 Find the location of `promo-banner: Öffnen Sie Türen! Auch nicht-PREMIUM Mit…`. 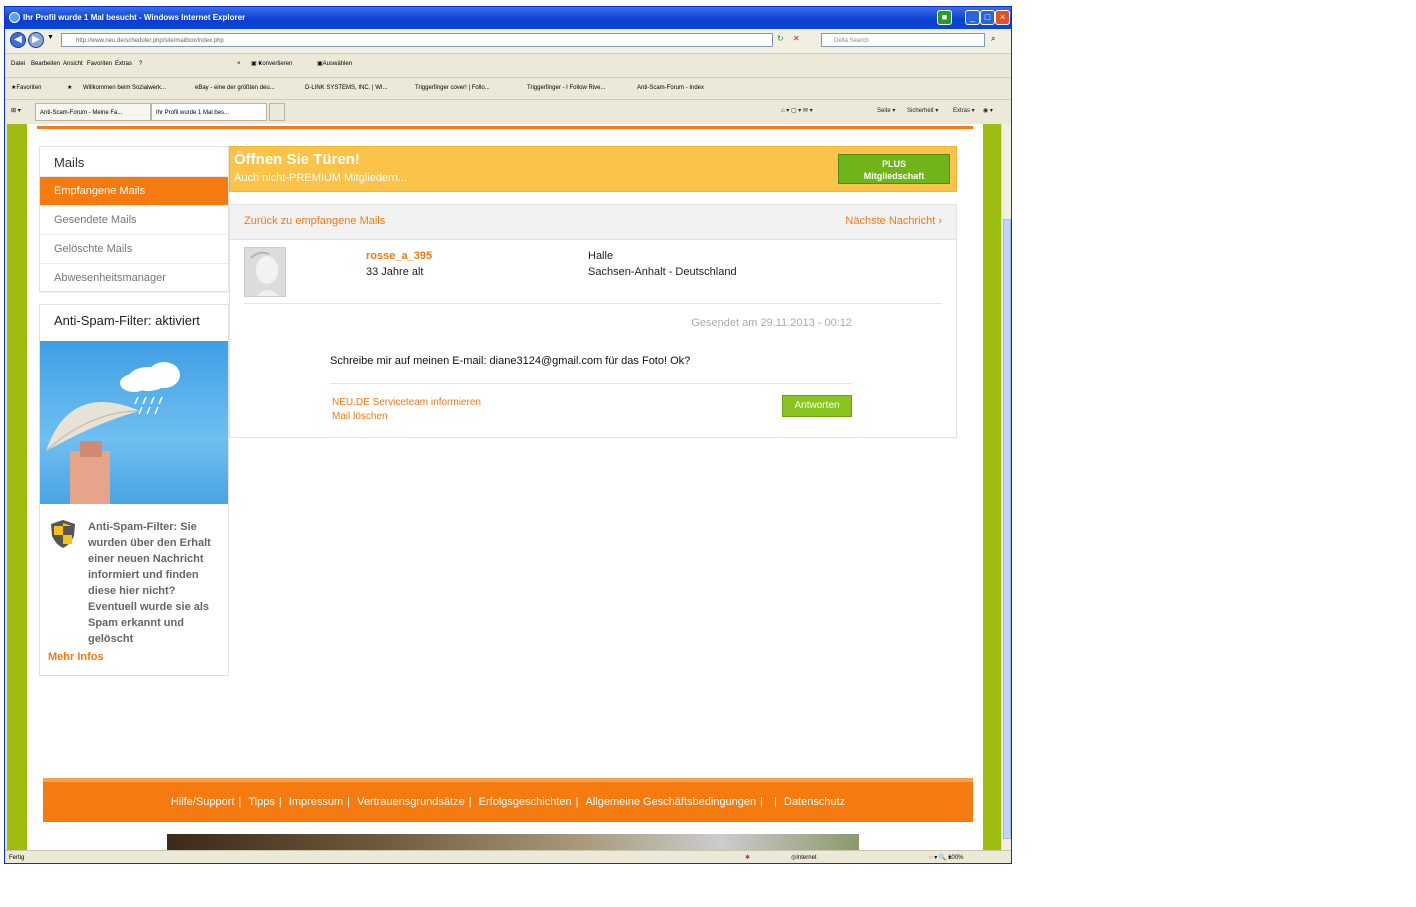

promo-banner: Öffnen Sie Türen! Auch nicht-PREMIUM Mit… is located at coordinates (593, 169).